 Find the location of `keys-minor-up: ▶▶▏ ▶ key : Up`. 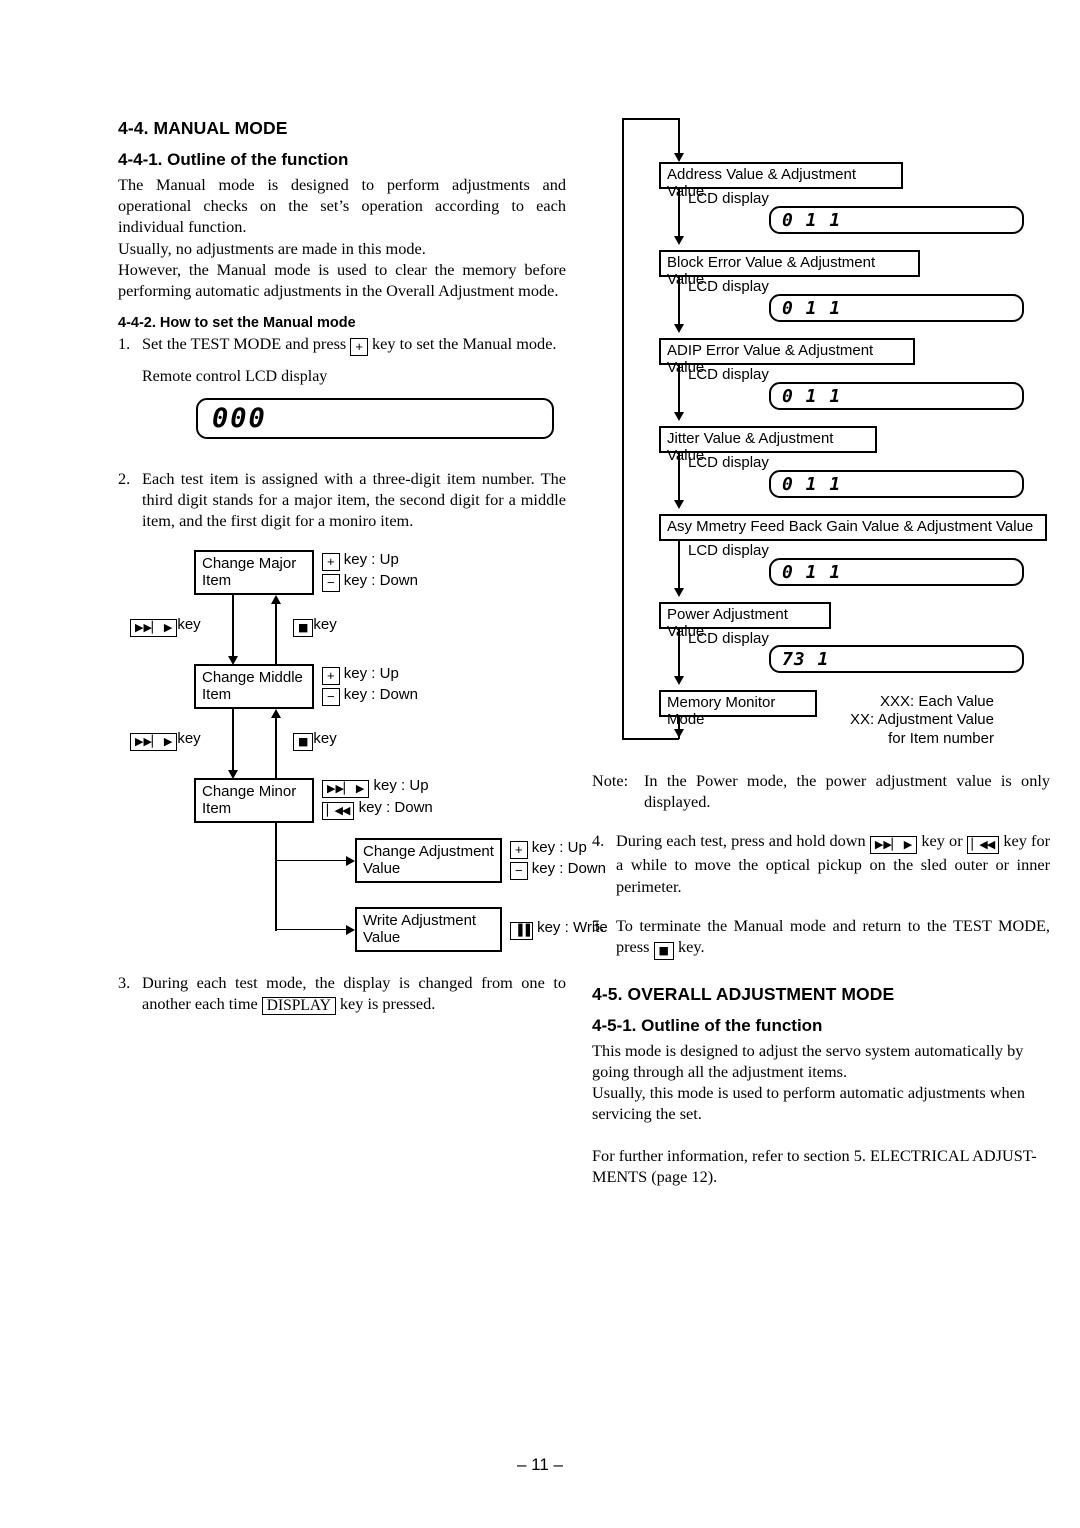

keys-minor-up: ▶▶▏ ▶ key : Up is located at coordinates (377, 787).